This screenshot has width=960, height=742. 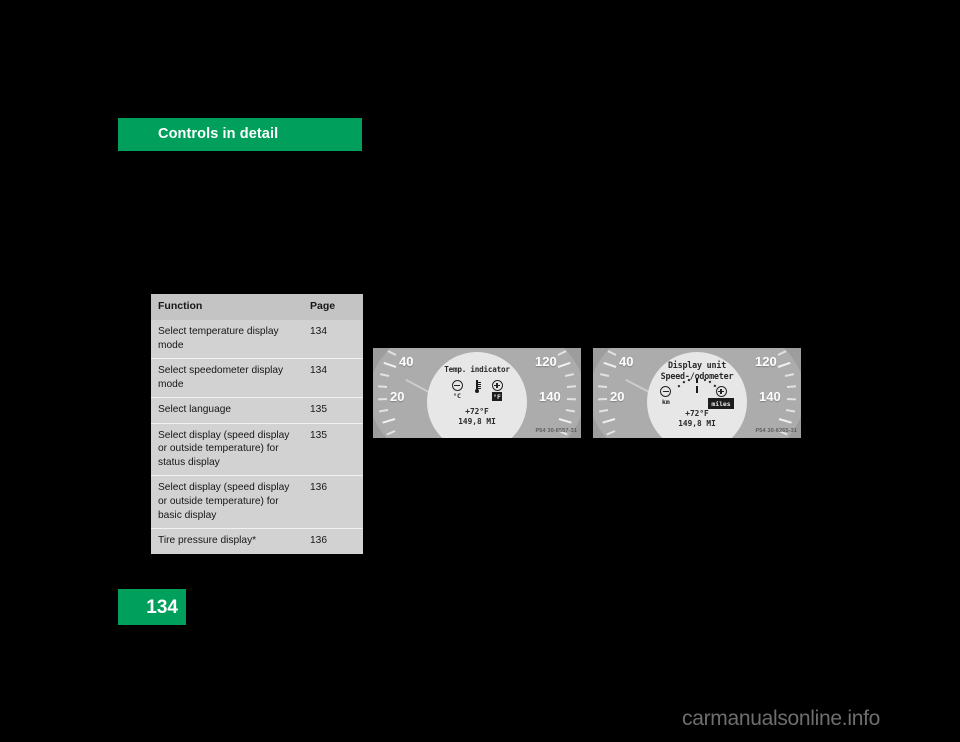 I want to click on table-row: Select language 135, so click(x=257, y=410).